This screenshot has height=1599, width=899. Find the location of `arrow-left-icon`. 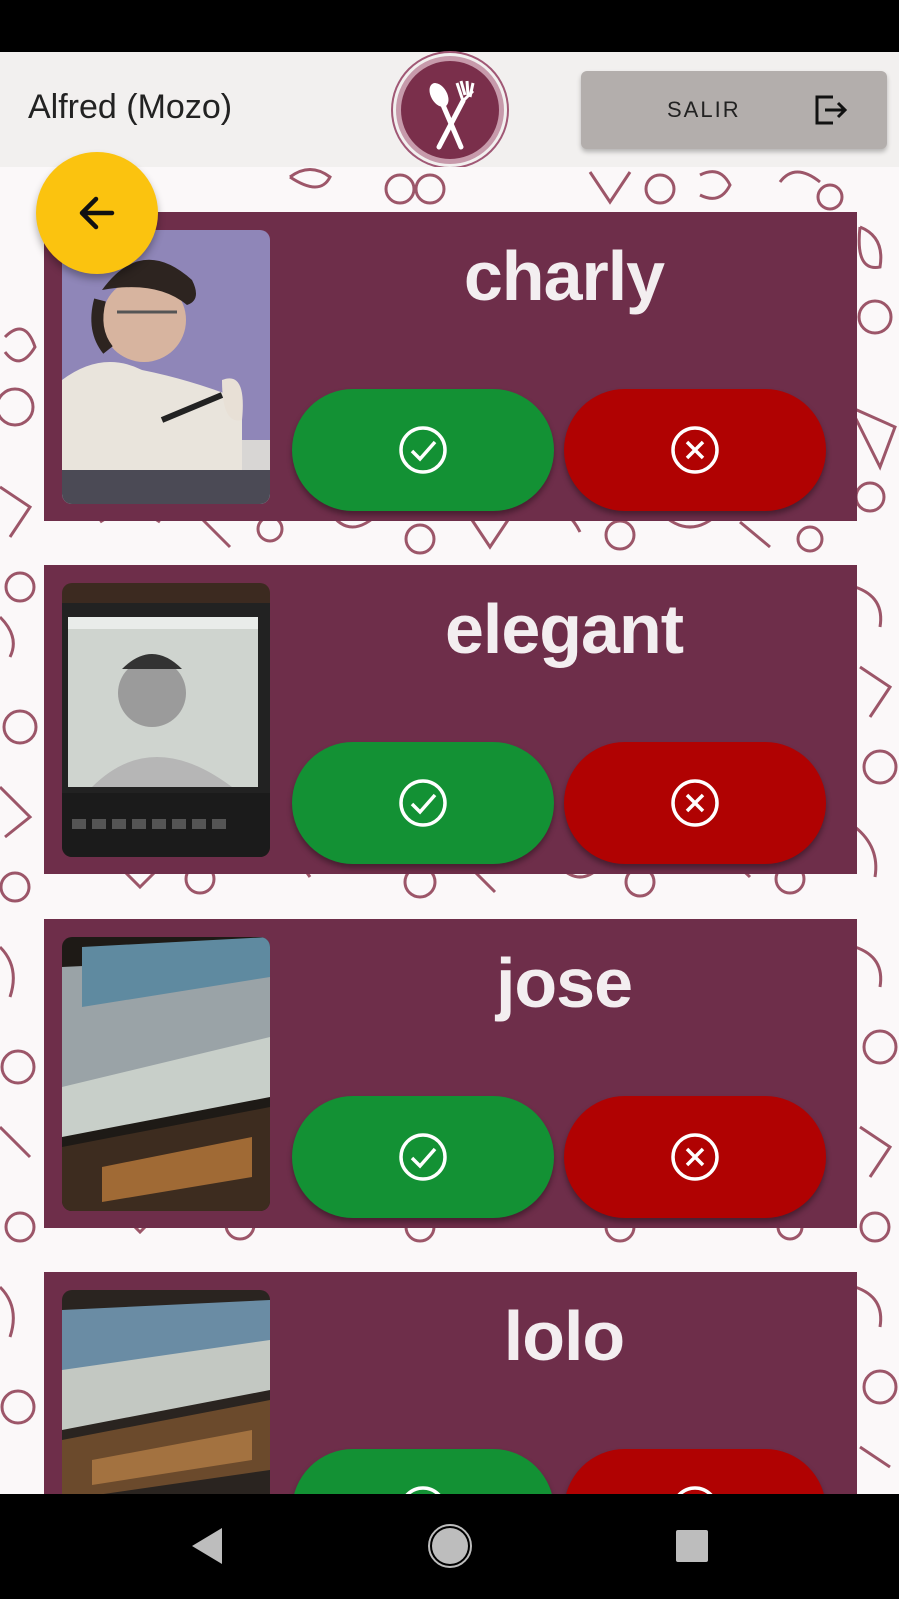

arrow-left-icon is located at coordinates (97, 213).